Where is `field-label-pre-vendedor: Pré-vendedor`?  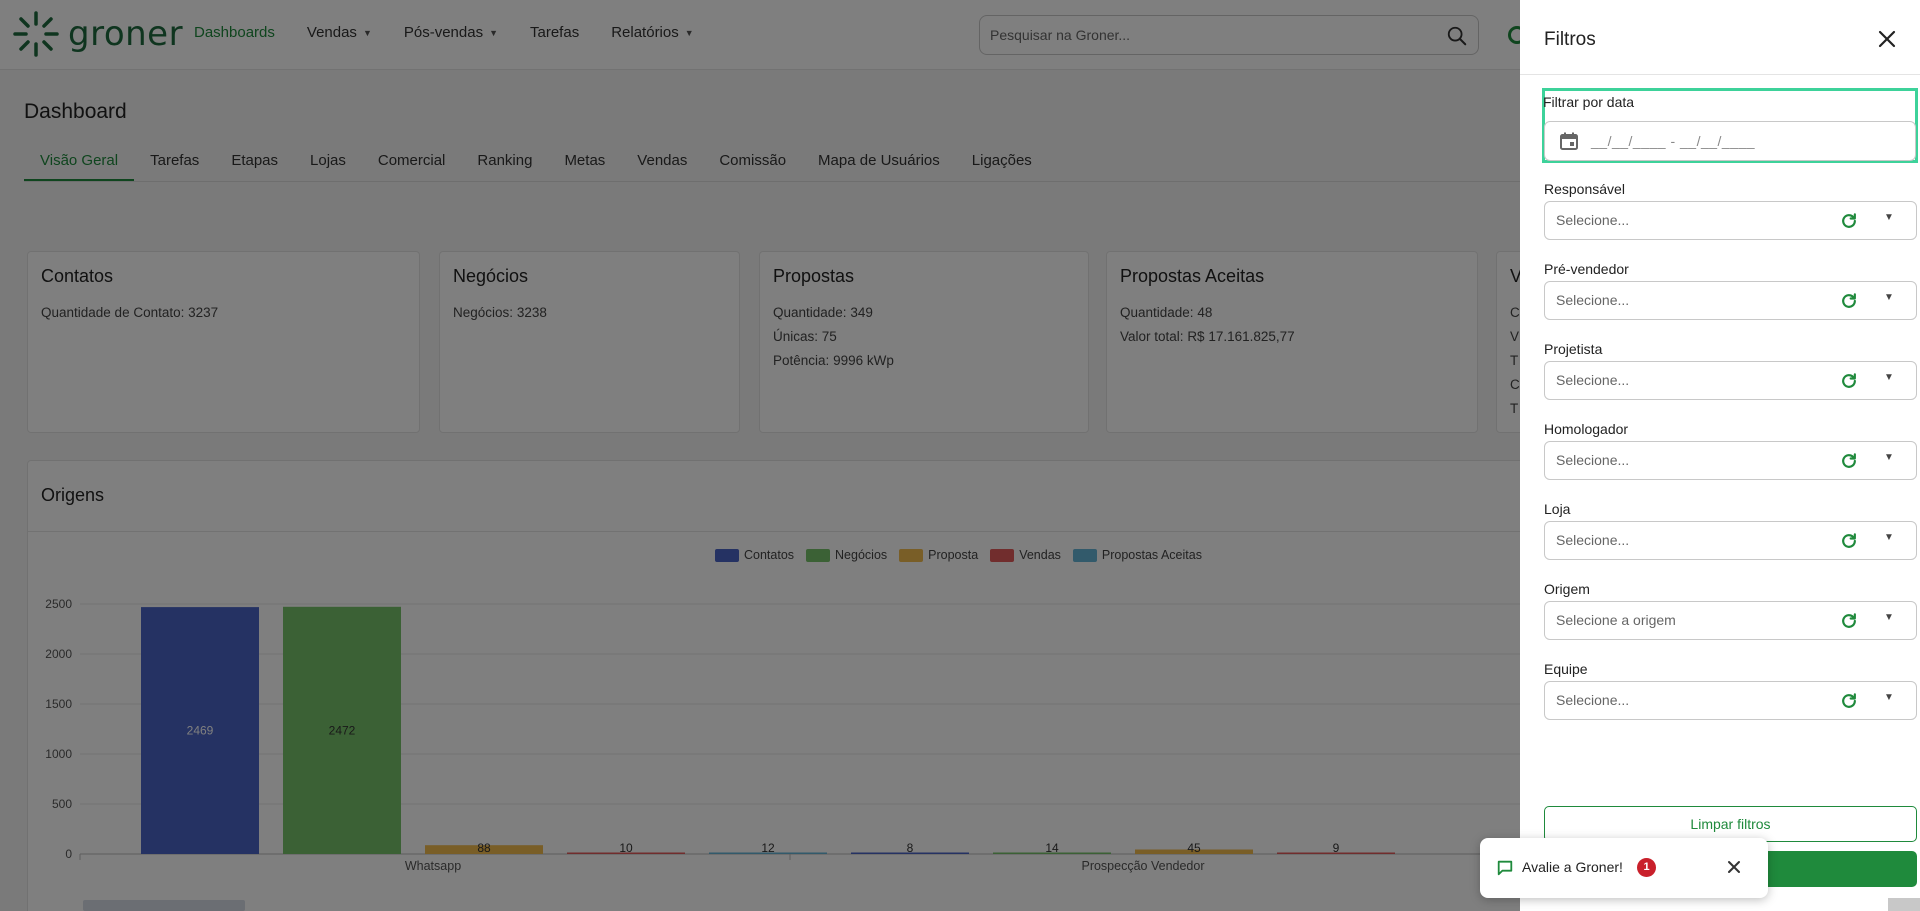 field-label-pre-vendedor: Pré-vendedor is located at coordinates (1586, 269).